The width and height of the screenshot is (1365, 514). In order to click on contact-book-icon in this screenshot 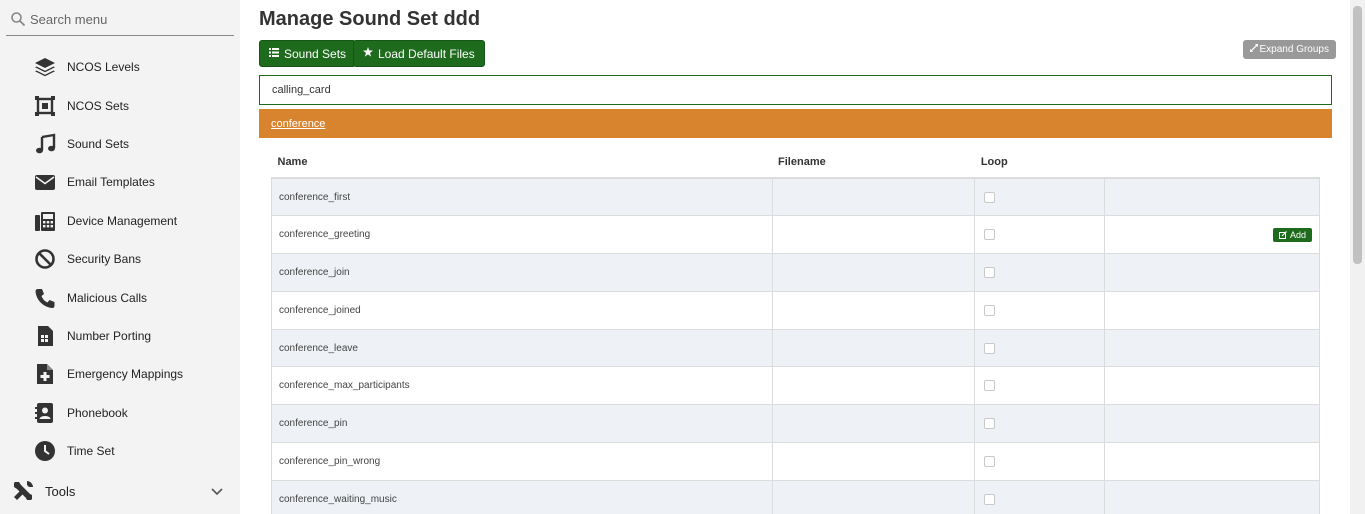, I will do `click(45, 413)`.